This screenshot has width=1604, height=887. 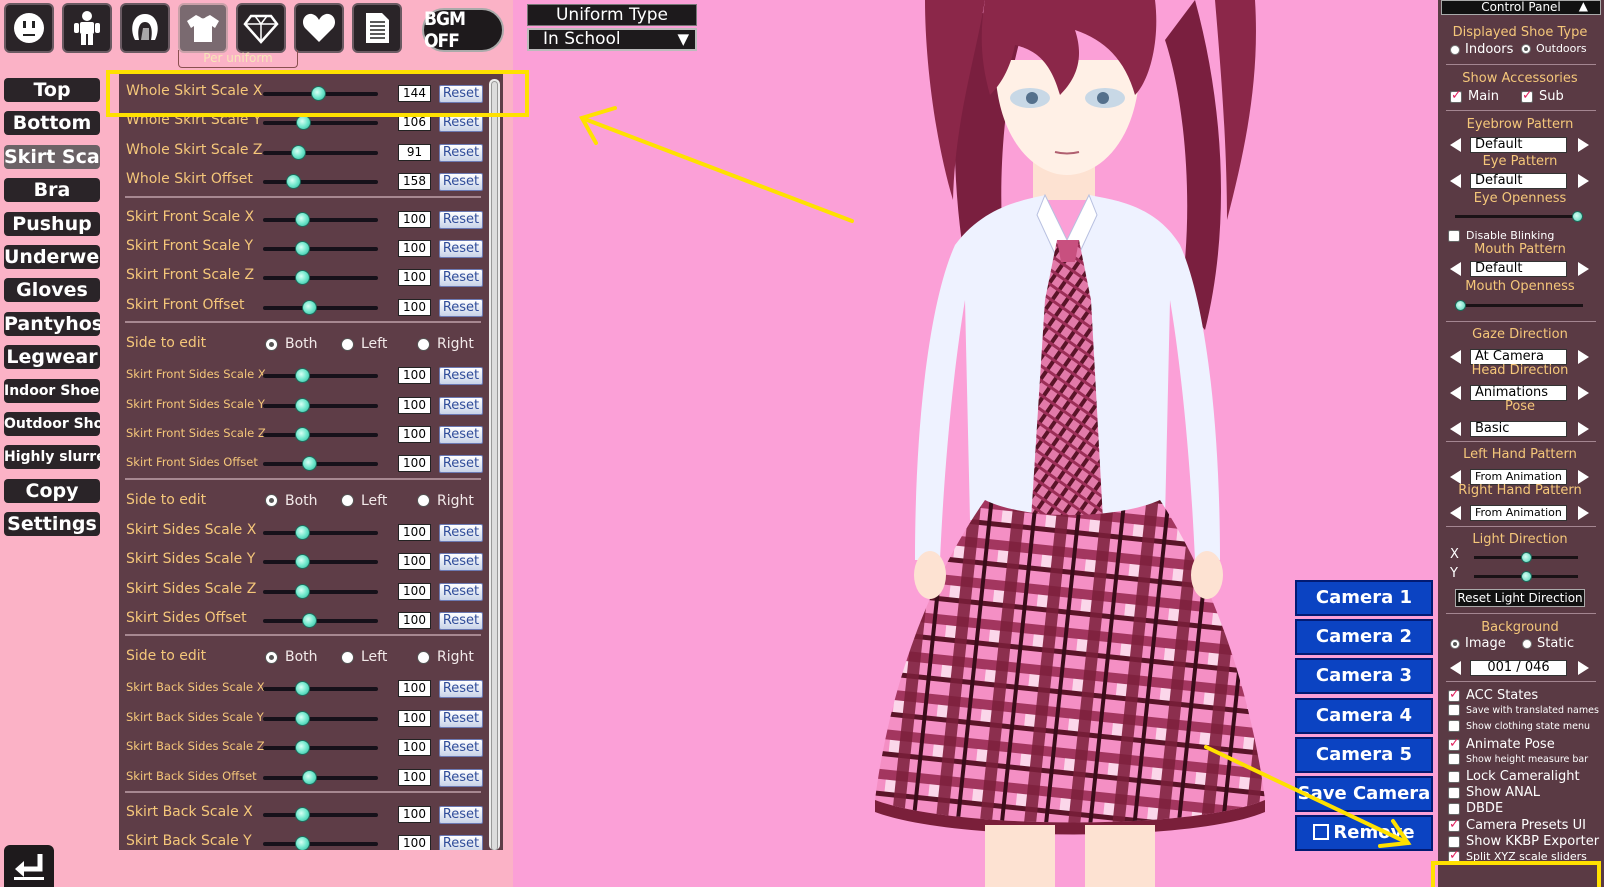 What do you see at coordinates (1517, 825) in the screenshot?
I see `camera-presets-ui-checkbox: Camera Presets UI` at bounding box center [1517, 825].